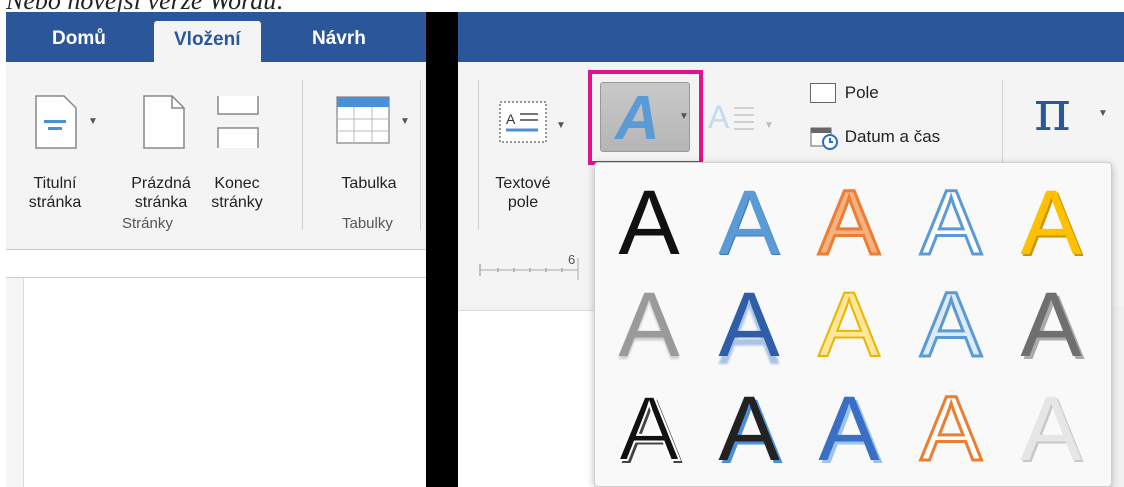 The height and width of the screenshot is (487, 1124). I want to click on tab-bar, so click(791, 37).